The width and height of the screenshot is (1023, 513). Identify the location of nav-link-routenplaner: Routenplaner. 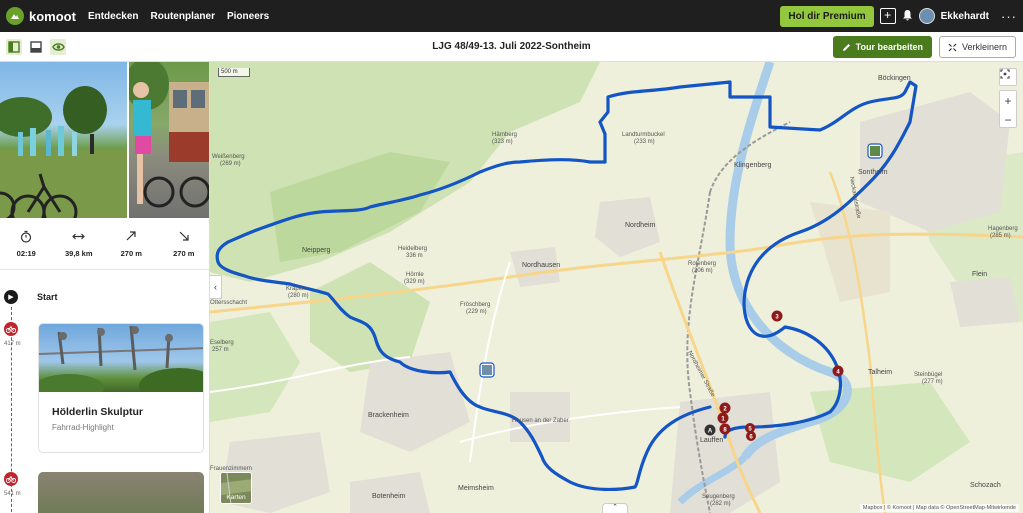
(183, 16).